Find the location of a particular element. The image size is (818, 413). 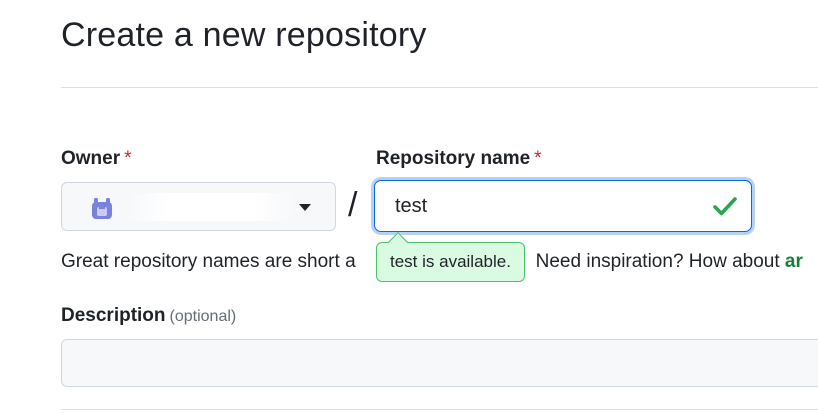

section-divider is located at coordinates (439, 409).